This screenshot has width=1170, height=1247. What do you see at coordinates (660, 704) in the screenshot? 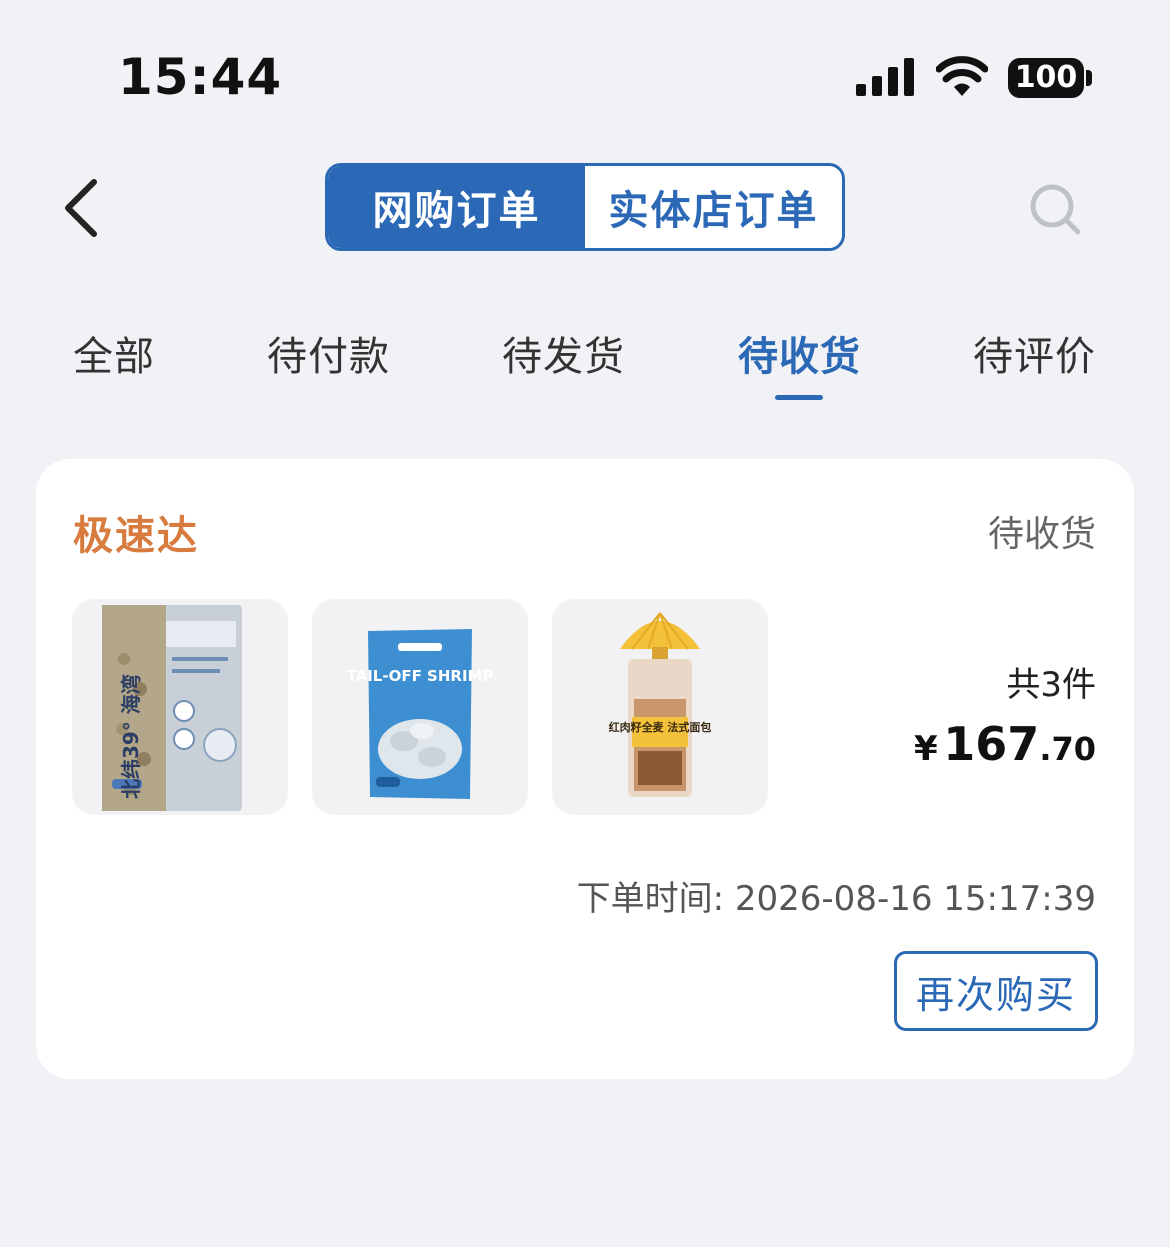
I see `bread-package-image: 红肉籽全麦 法式面包` at bounding box center [660, 704].